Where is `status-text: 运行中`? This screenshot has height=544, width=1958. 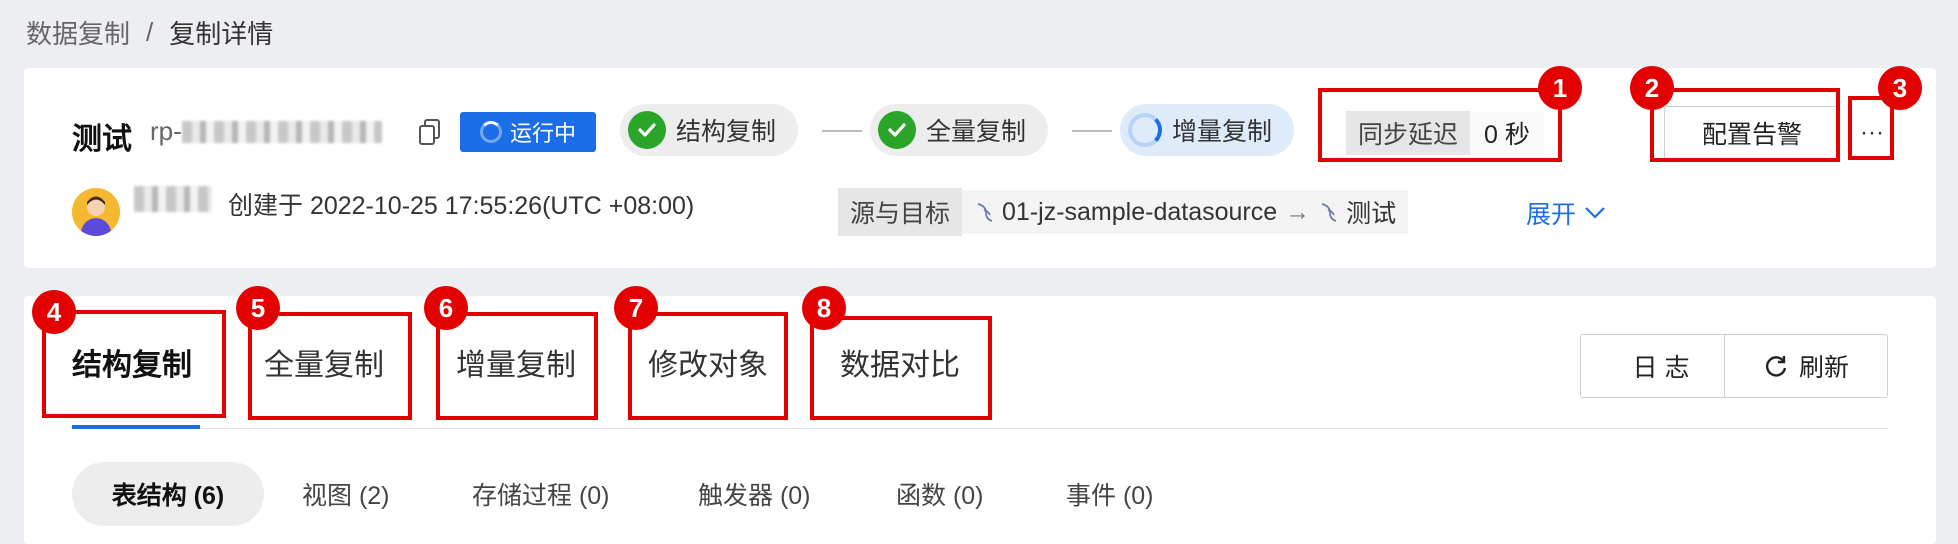 status-text: 运行中 is located at coordinates (542, 133).